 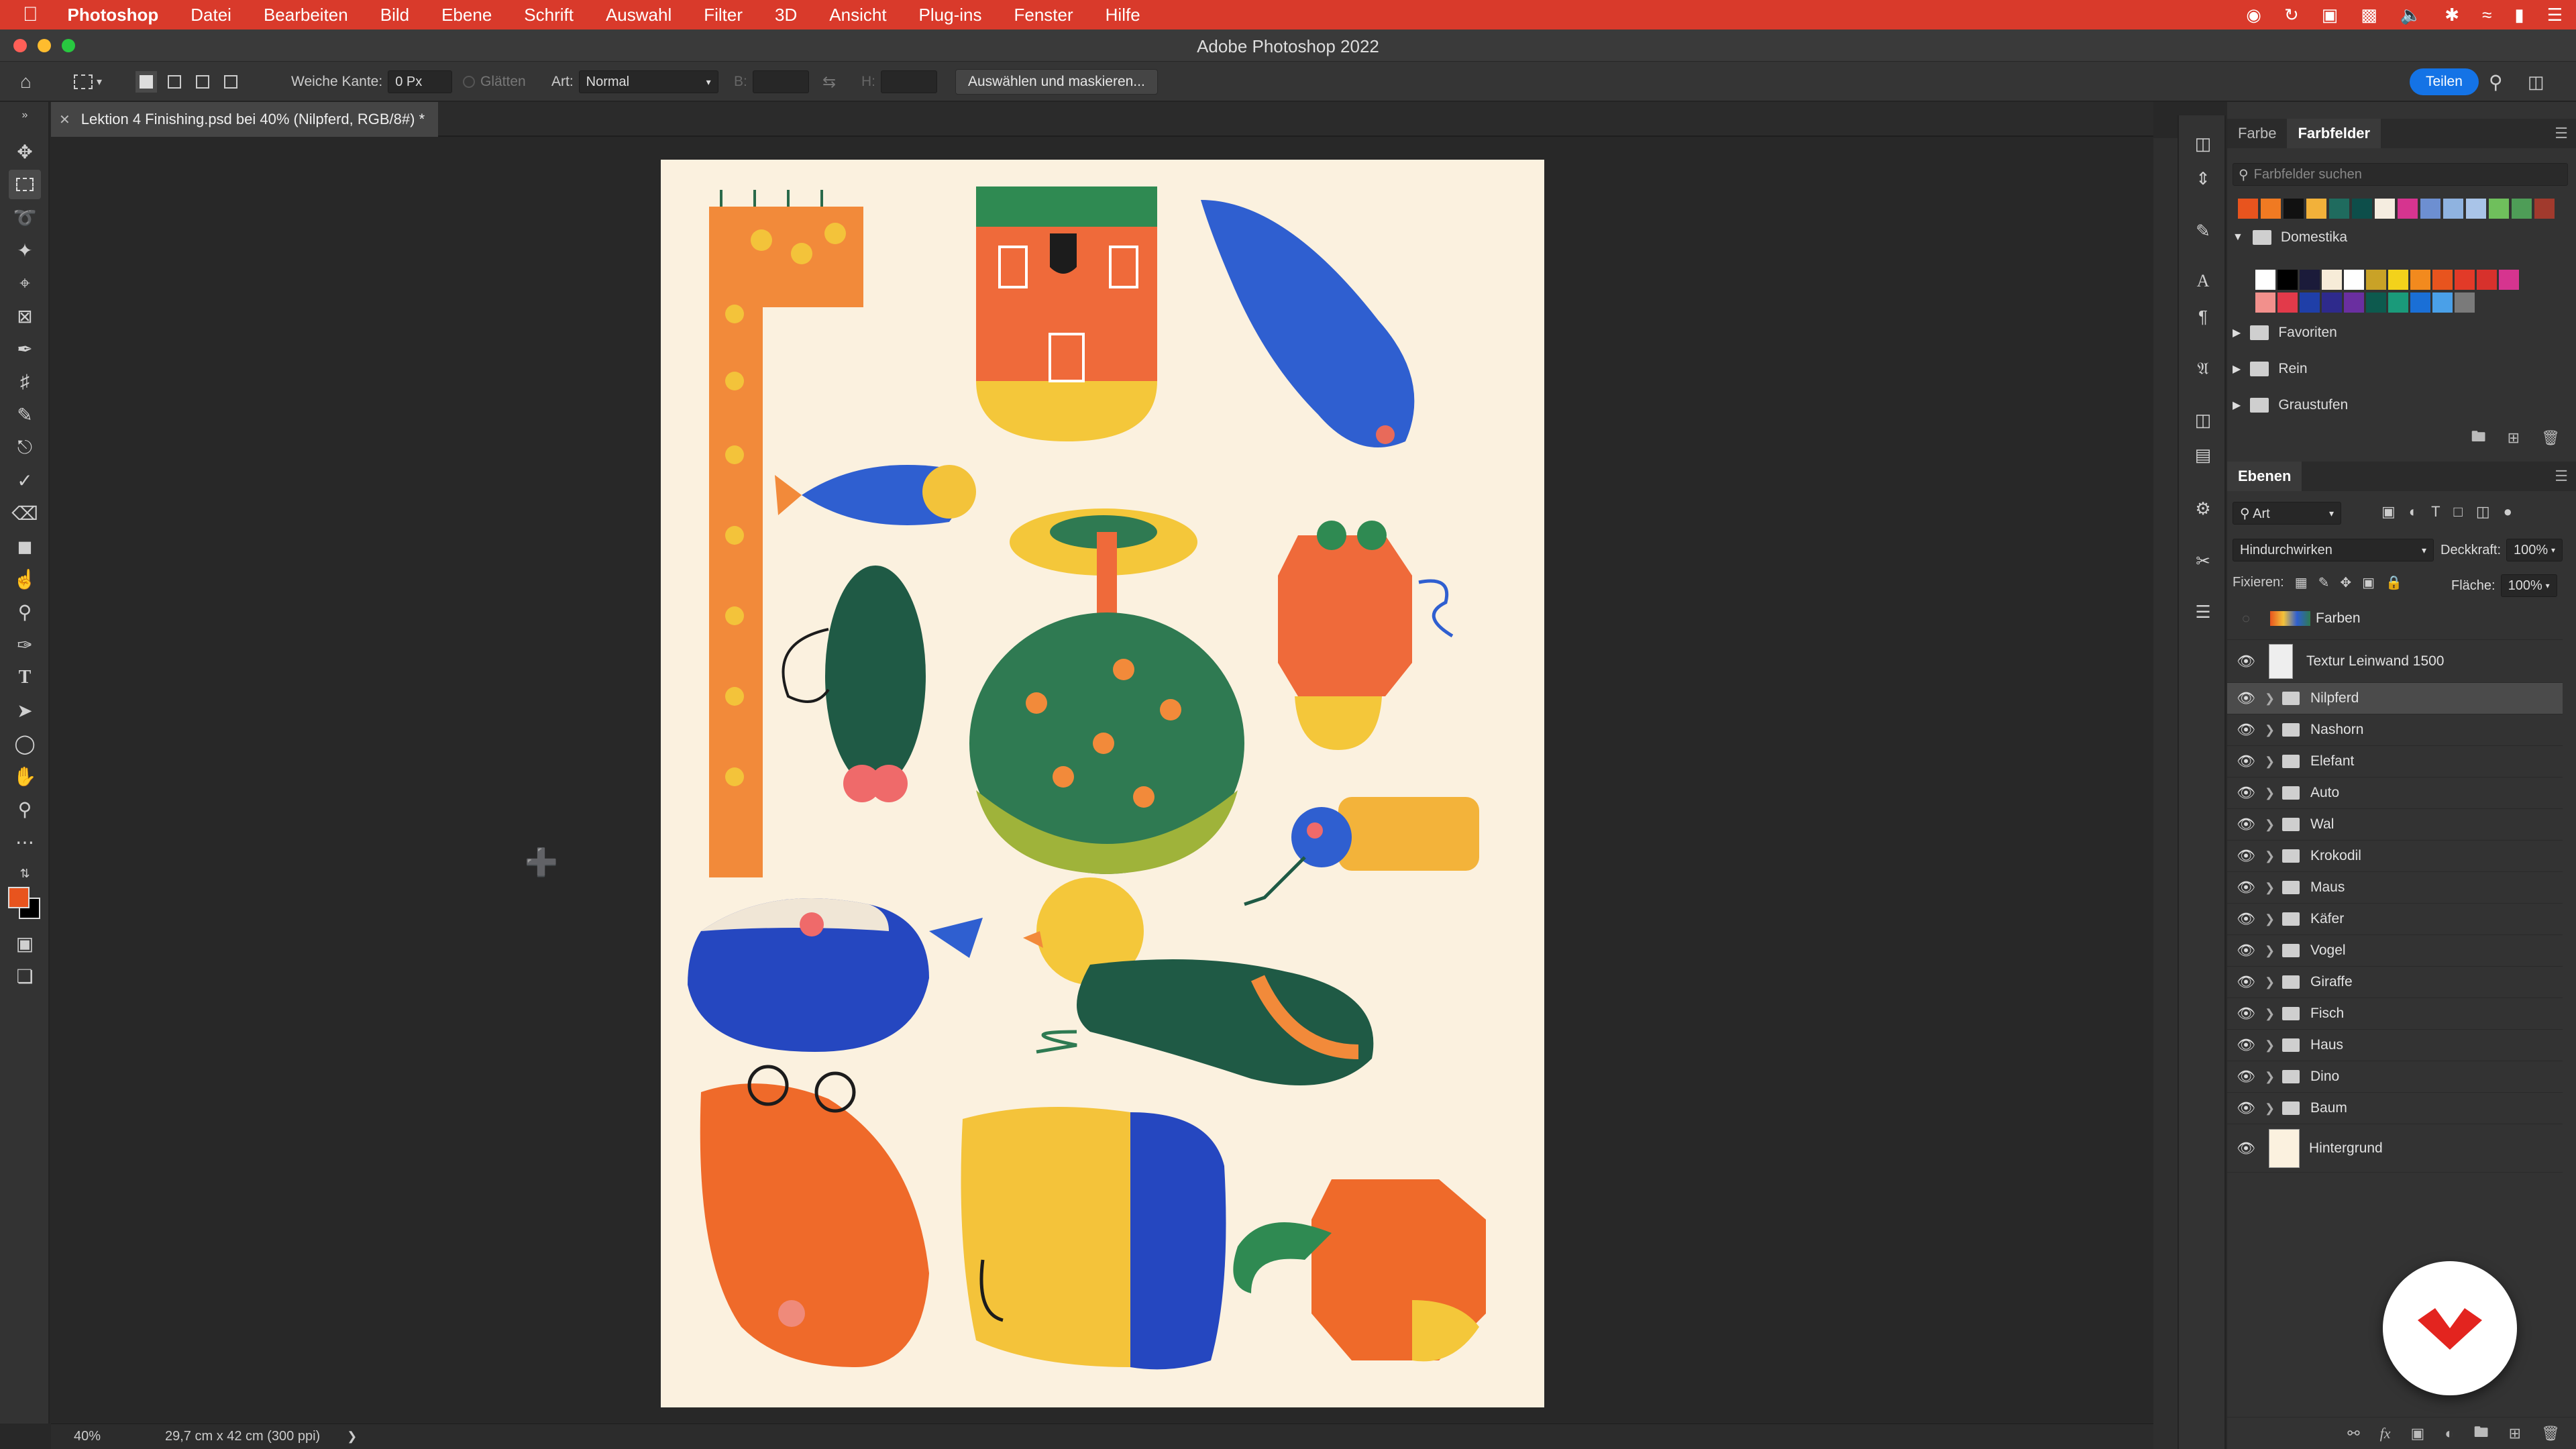 I want to click on width-input, so click(x=780, y=81).